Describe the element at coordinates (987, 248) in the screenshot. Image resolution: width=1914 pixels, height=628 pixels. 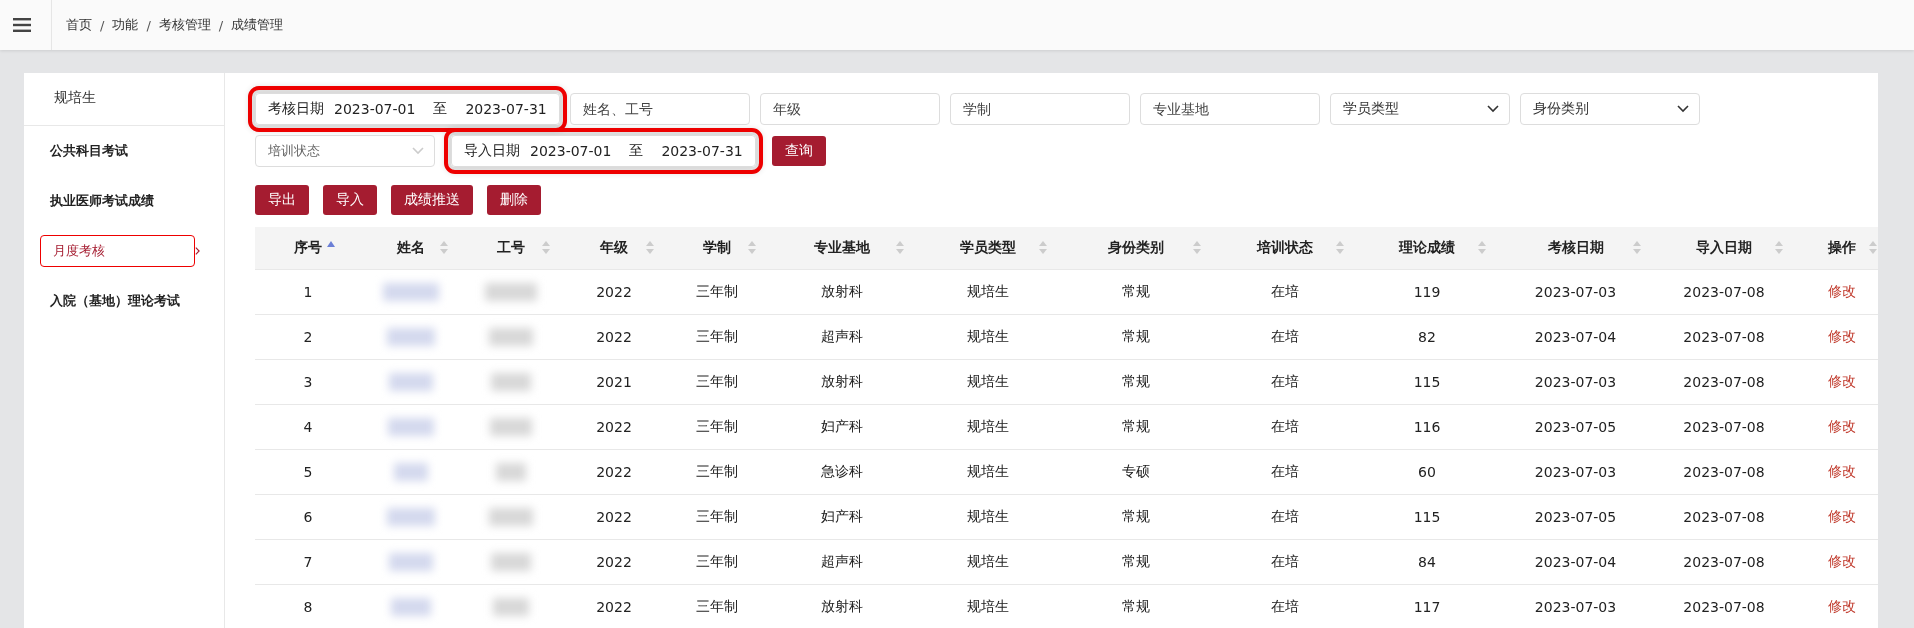
I see `column-header: 学员类型` at that location.